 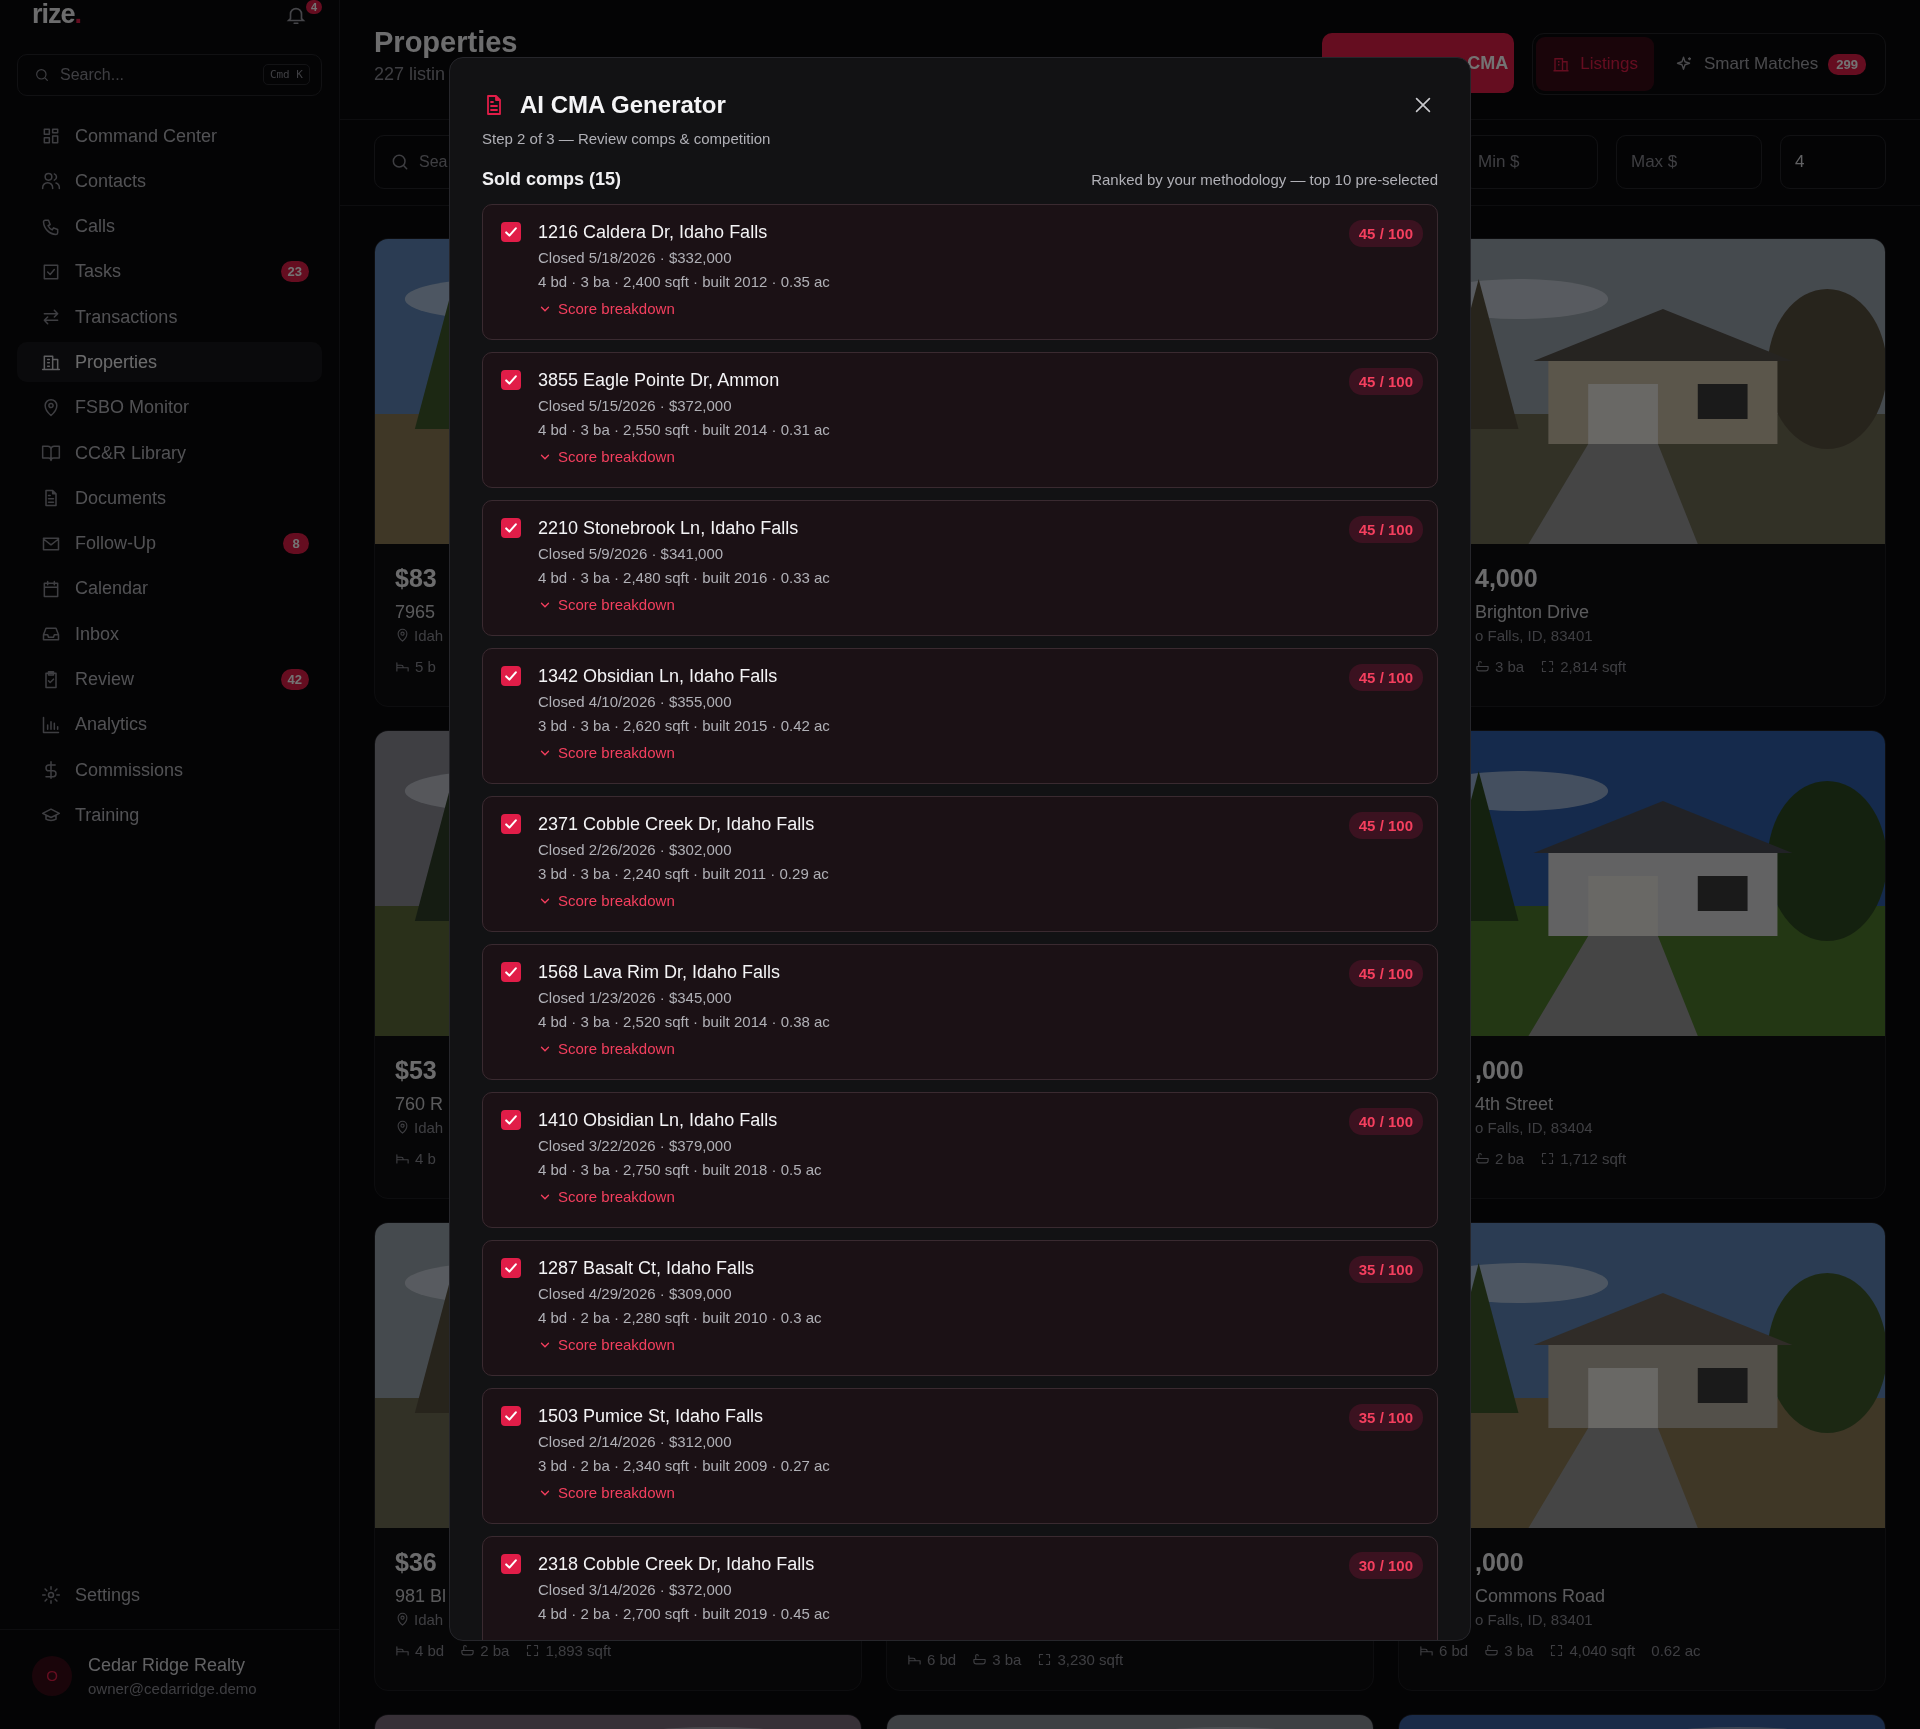 I want to click on nav-item: Tasks 23, so click(x=169, y=271).